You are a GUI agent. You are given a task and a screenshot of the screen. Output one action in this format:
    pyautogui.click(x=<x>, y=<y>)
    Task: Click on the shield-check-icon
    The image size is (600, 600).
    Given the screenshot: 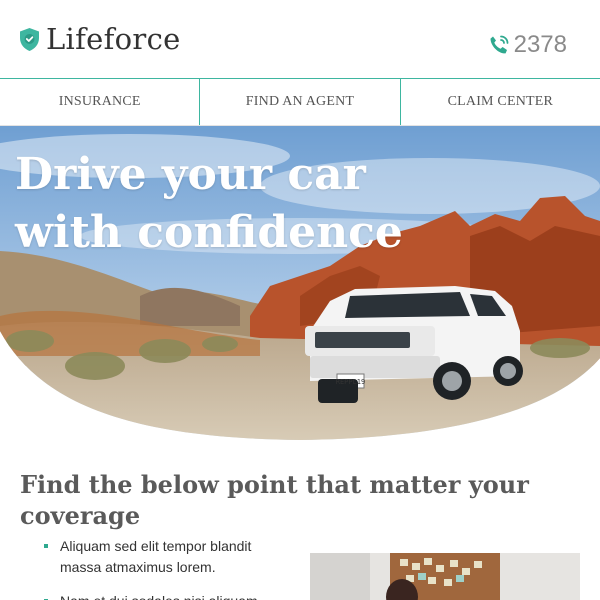 What is the action you would take?
    pyautogui.click(x=29, y=39)
    